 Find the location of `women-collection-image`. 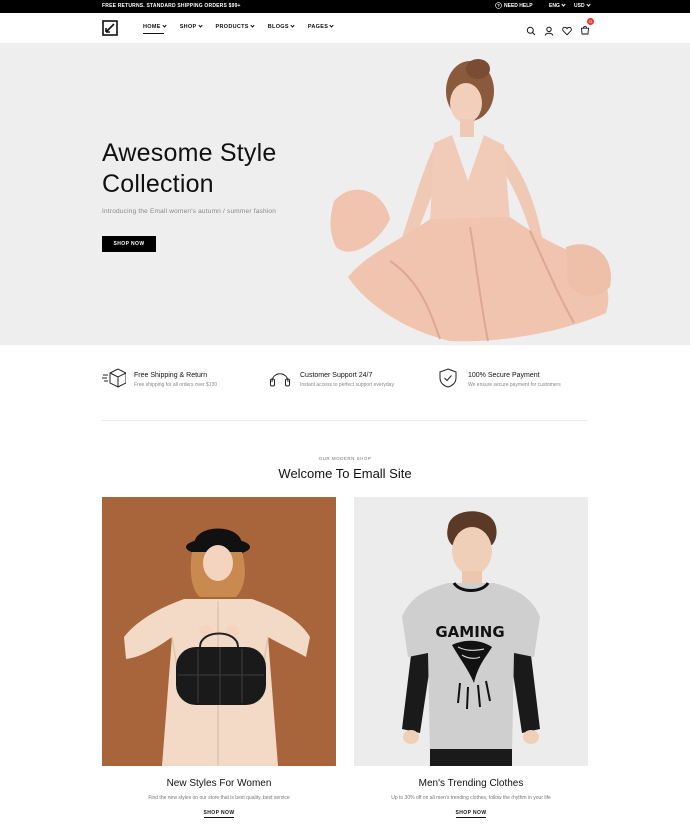

women-collection-image is located at coordinates (219, 631).